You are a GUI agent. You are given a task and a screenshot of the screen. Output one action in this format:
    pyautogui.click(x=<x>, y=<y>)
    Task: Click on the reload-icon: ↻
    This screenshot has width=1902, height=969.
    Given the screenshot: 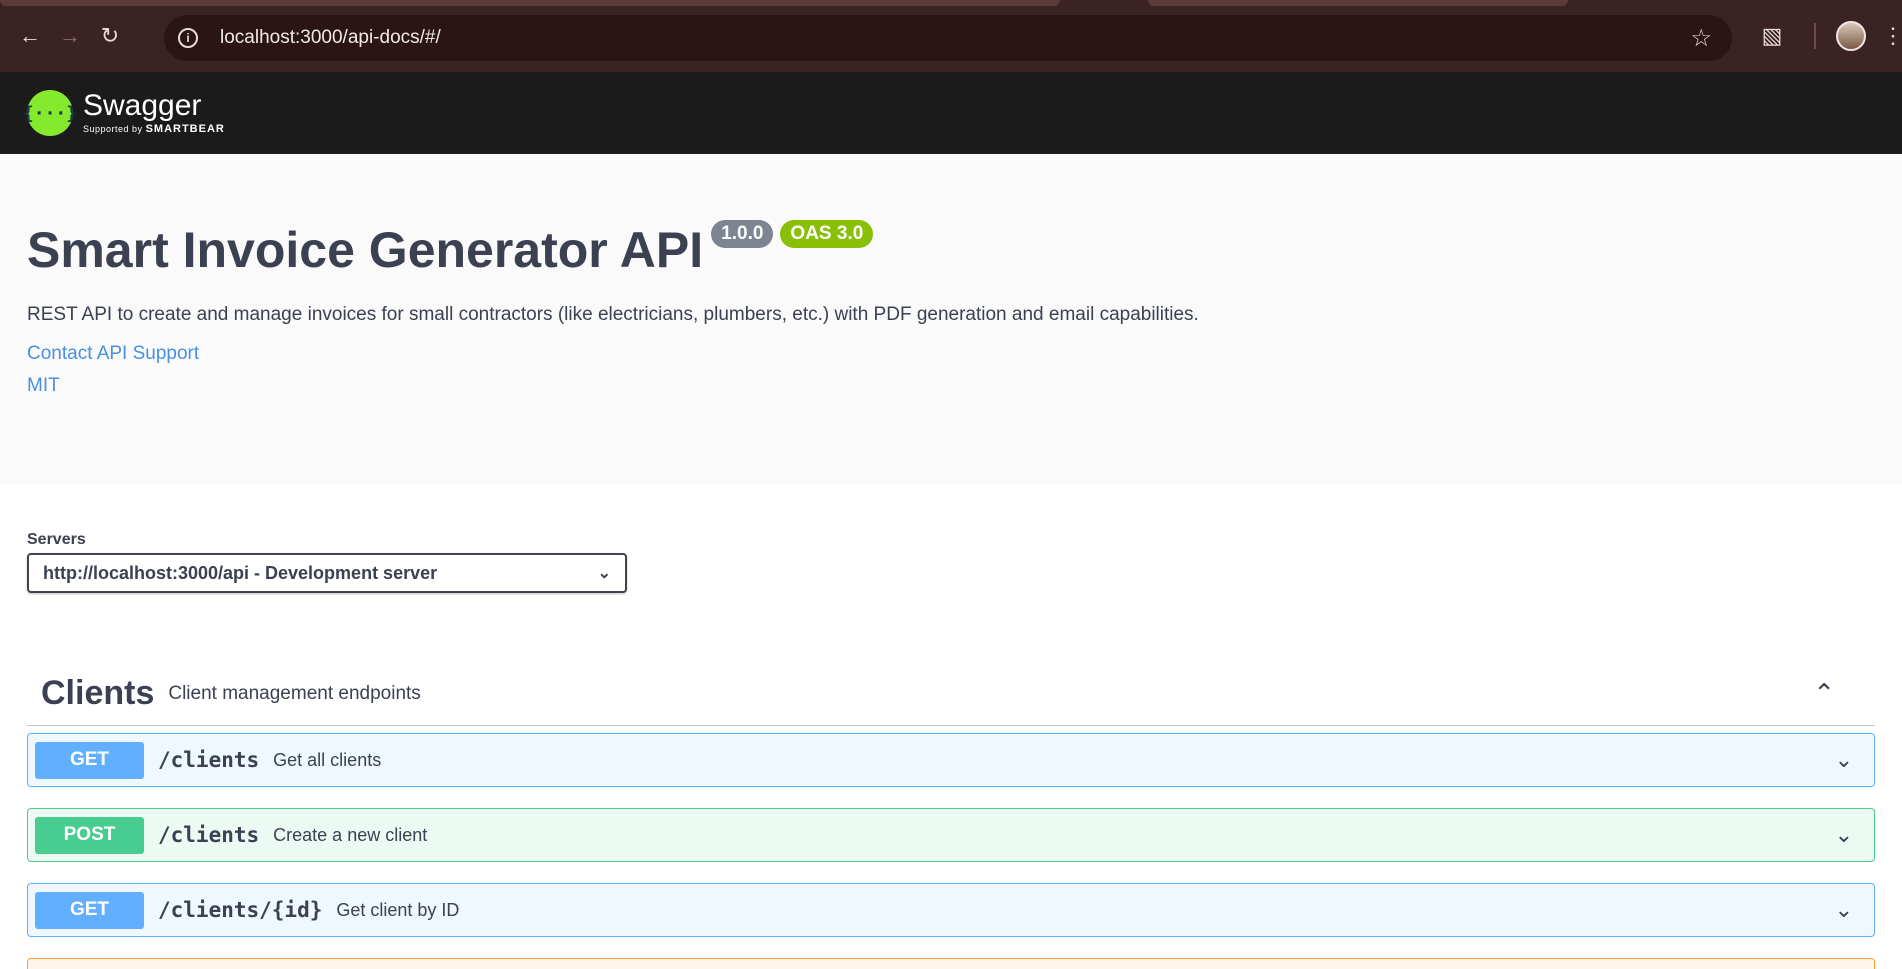 What is the action you would take?
    pyautogui.click(x=110, y=36)
    